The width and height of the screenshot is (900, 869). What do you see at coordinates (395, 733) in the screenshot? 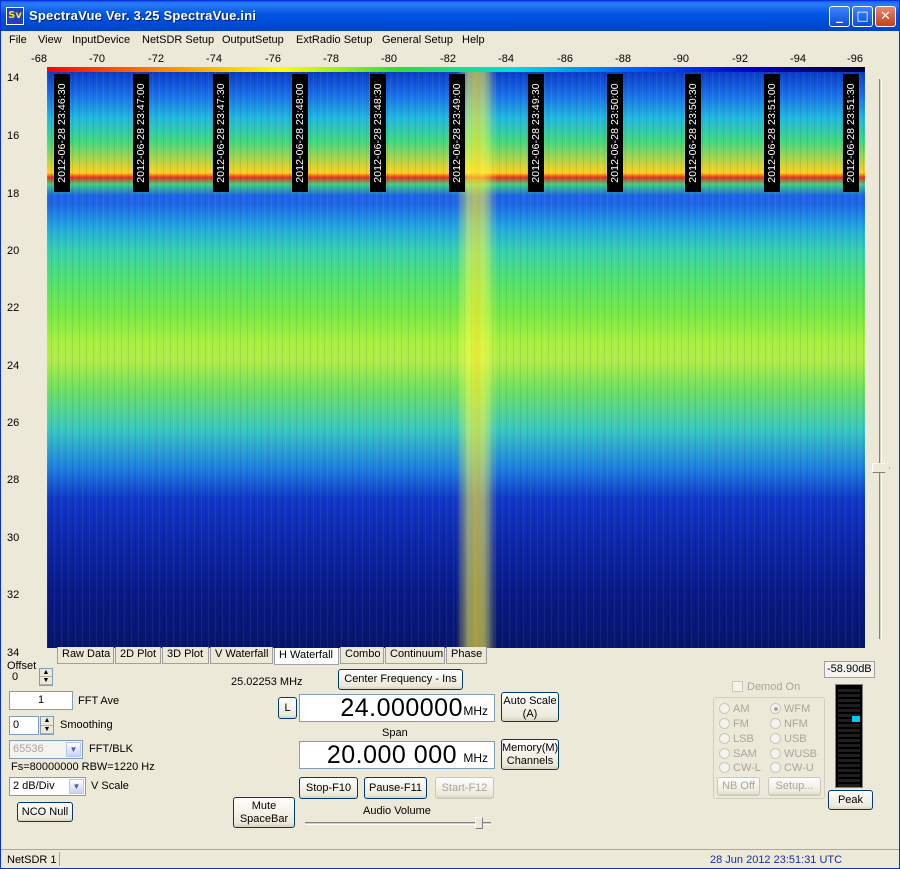
I see `span-label: Span` at bounding box center [395, 733].